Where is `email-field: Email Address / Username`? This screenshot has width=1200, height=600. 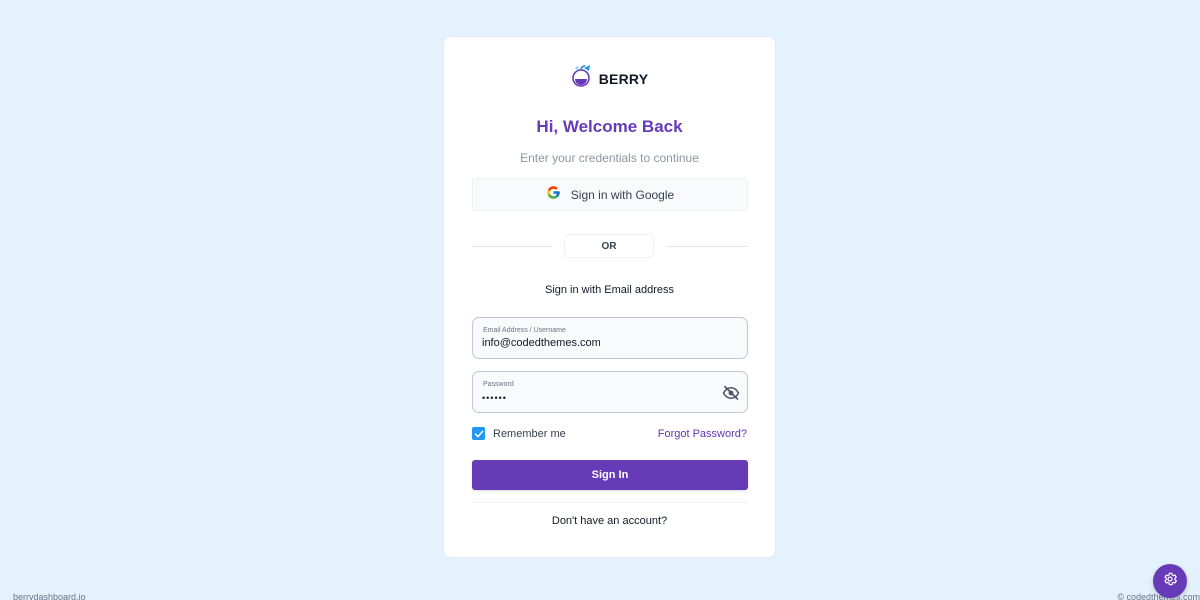 email-field: Email Address / Username is located at coordinates (610, 338).